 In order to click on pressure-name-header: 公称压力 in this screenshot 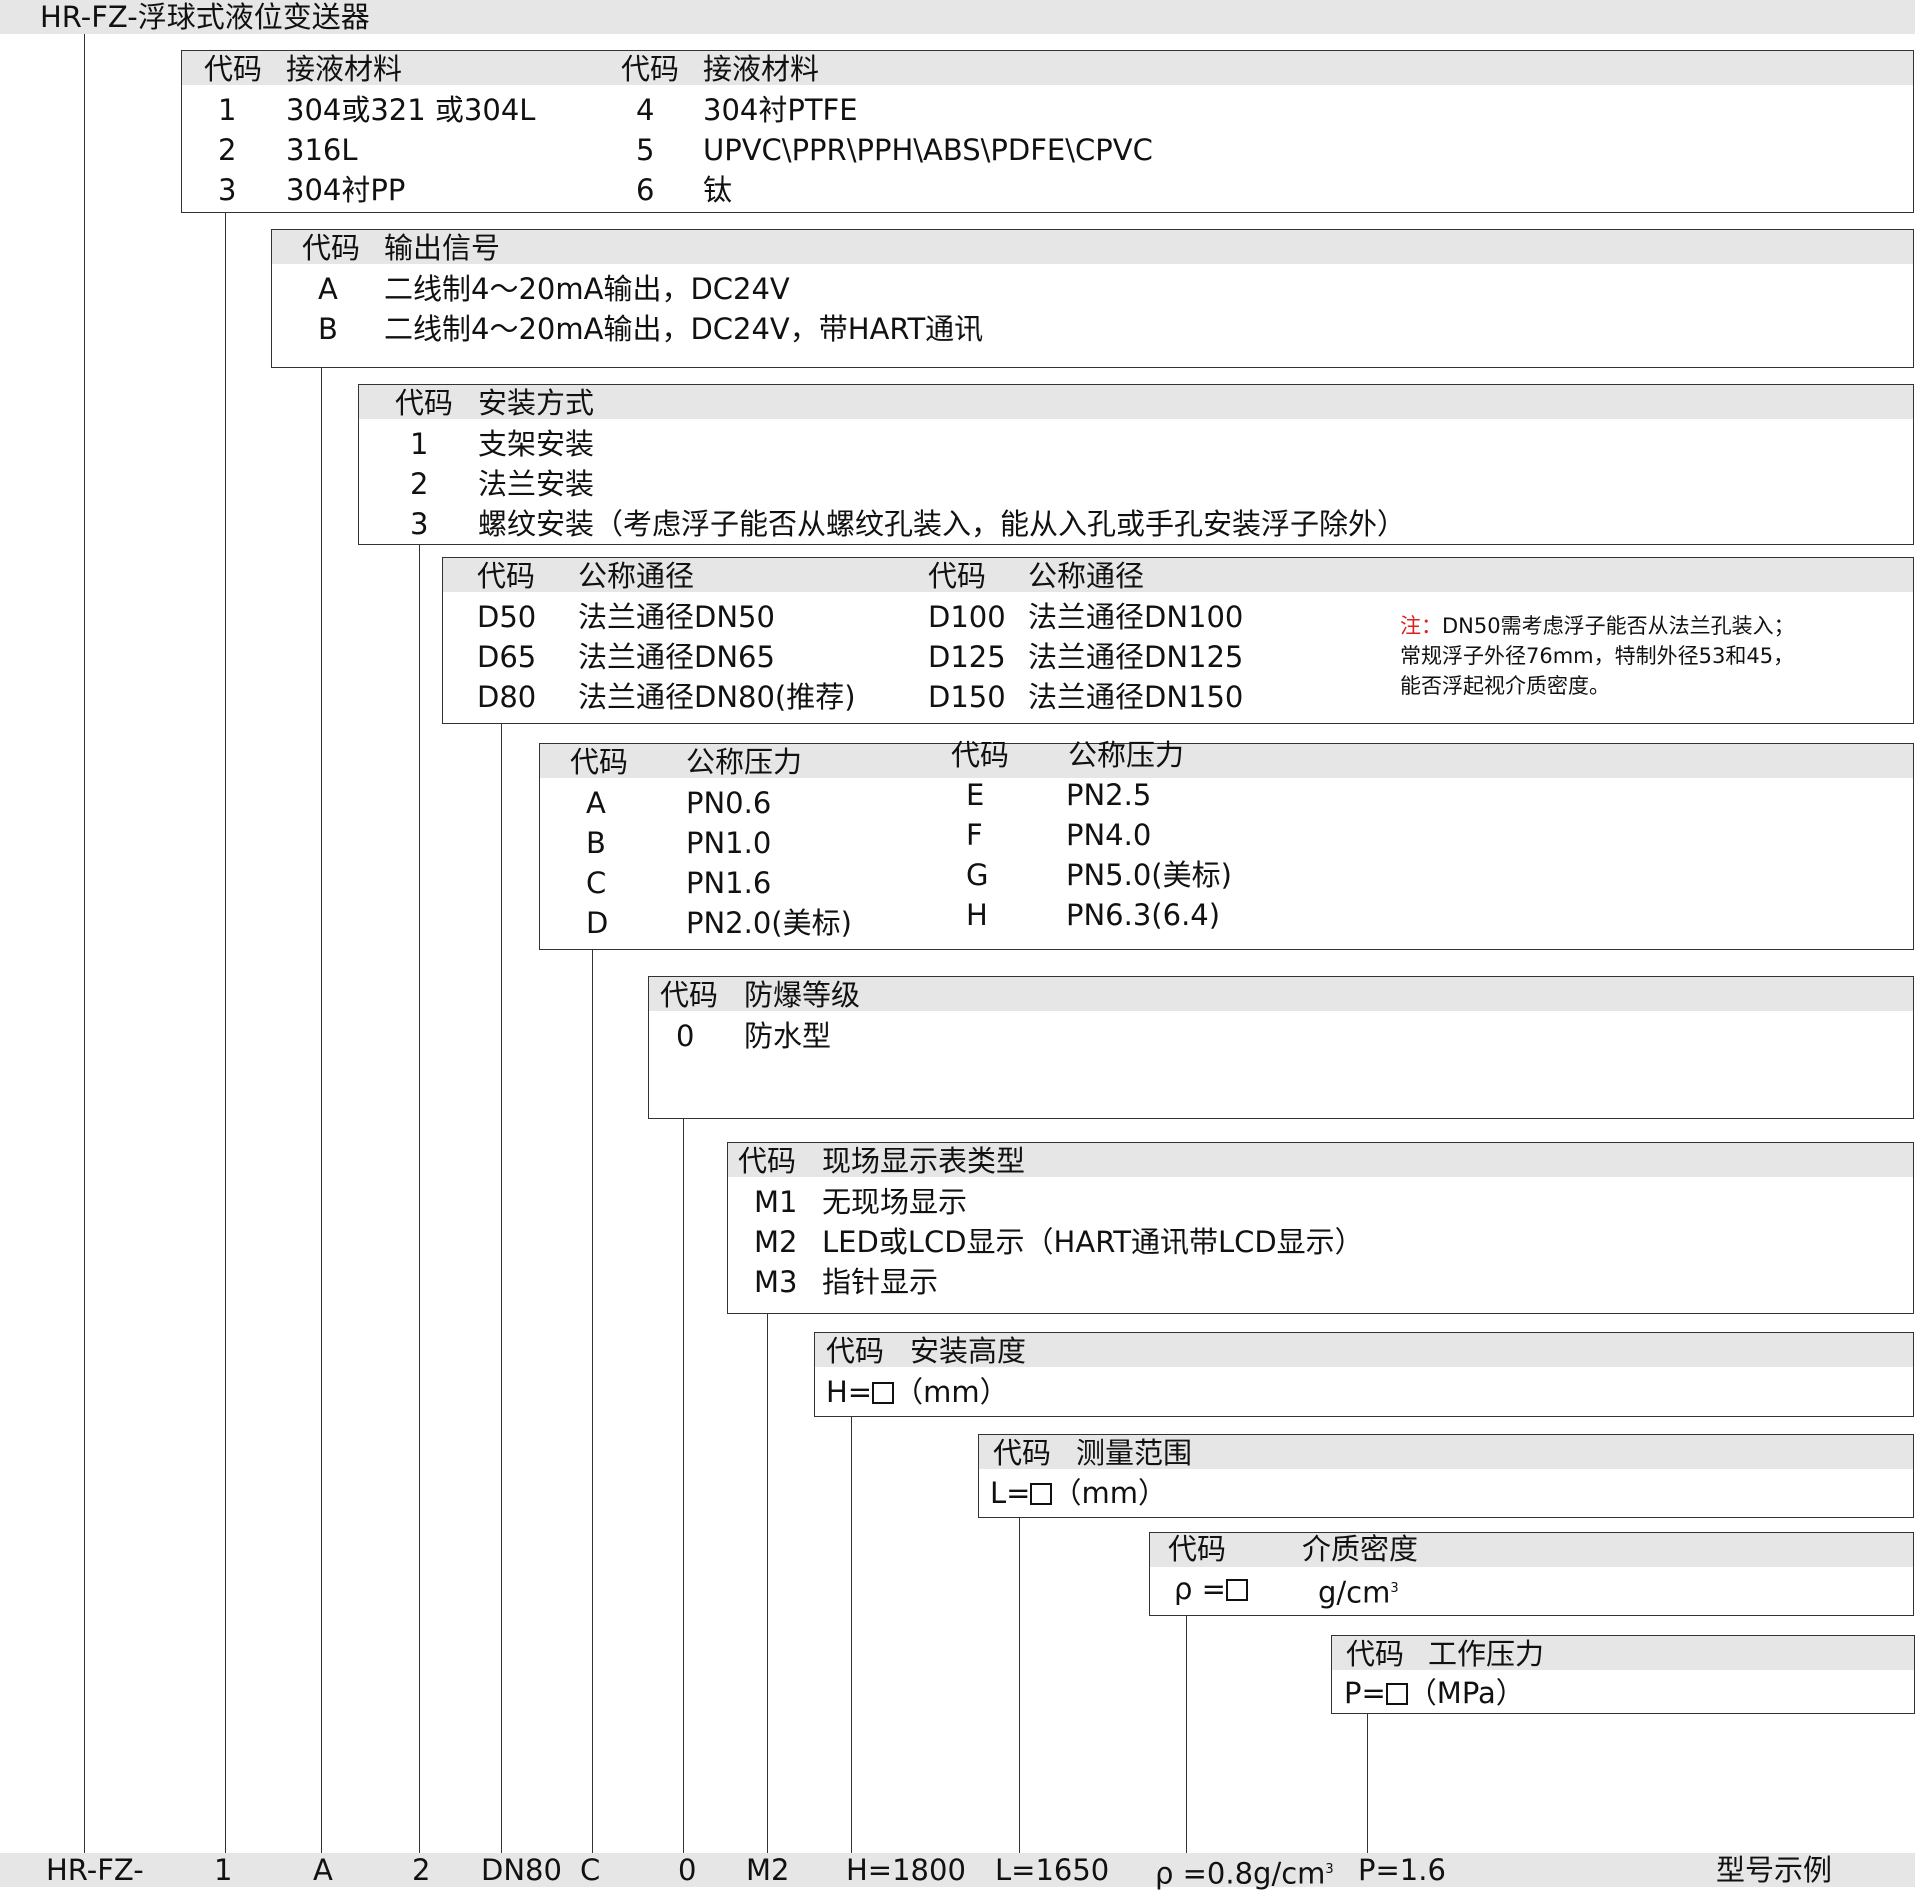, I will do `click(744, 762)`.